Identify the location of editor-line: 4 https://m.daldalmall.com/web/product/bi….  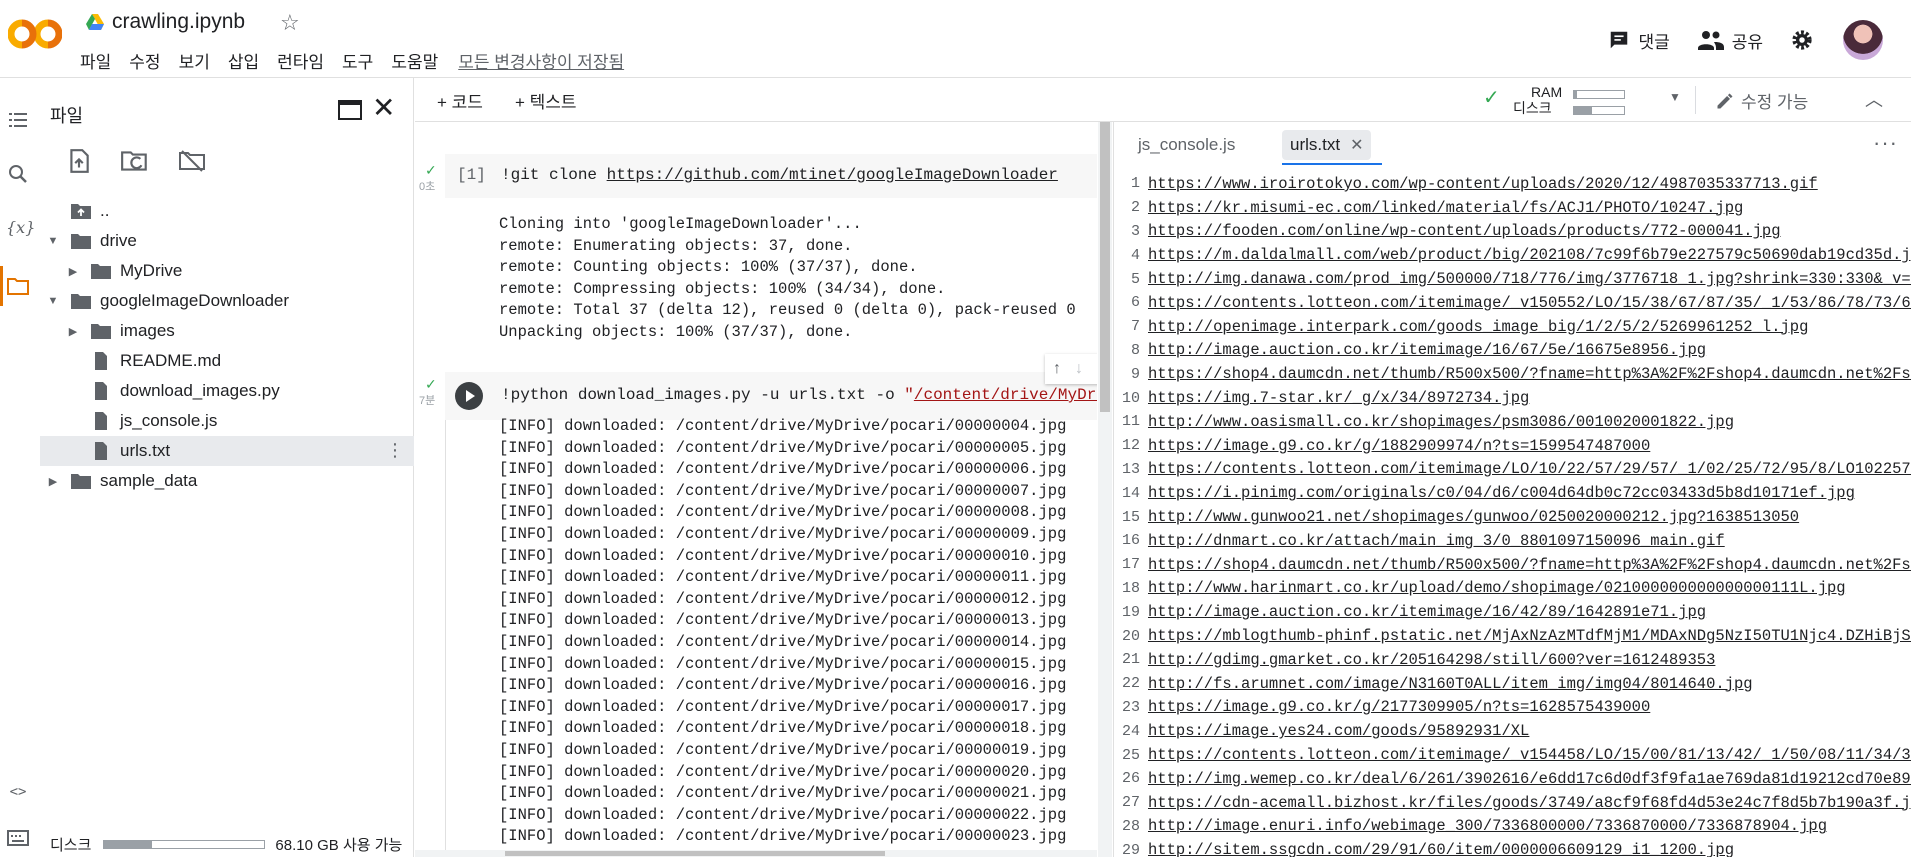
(1512, 255).